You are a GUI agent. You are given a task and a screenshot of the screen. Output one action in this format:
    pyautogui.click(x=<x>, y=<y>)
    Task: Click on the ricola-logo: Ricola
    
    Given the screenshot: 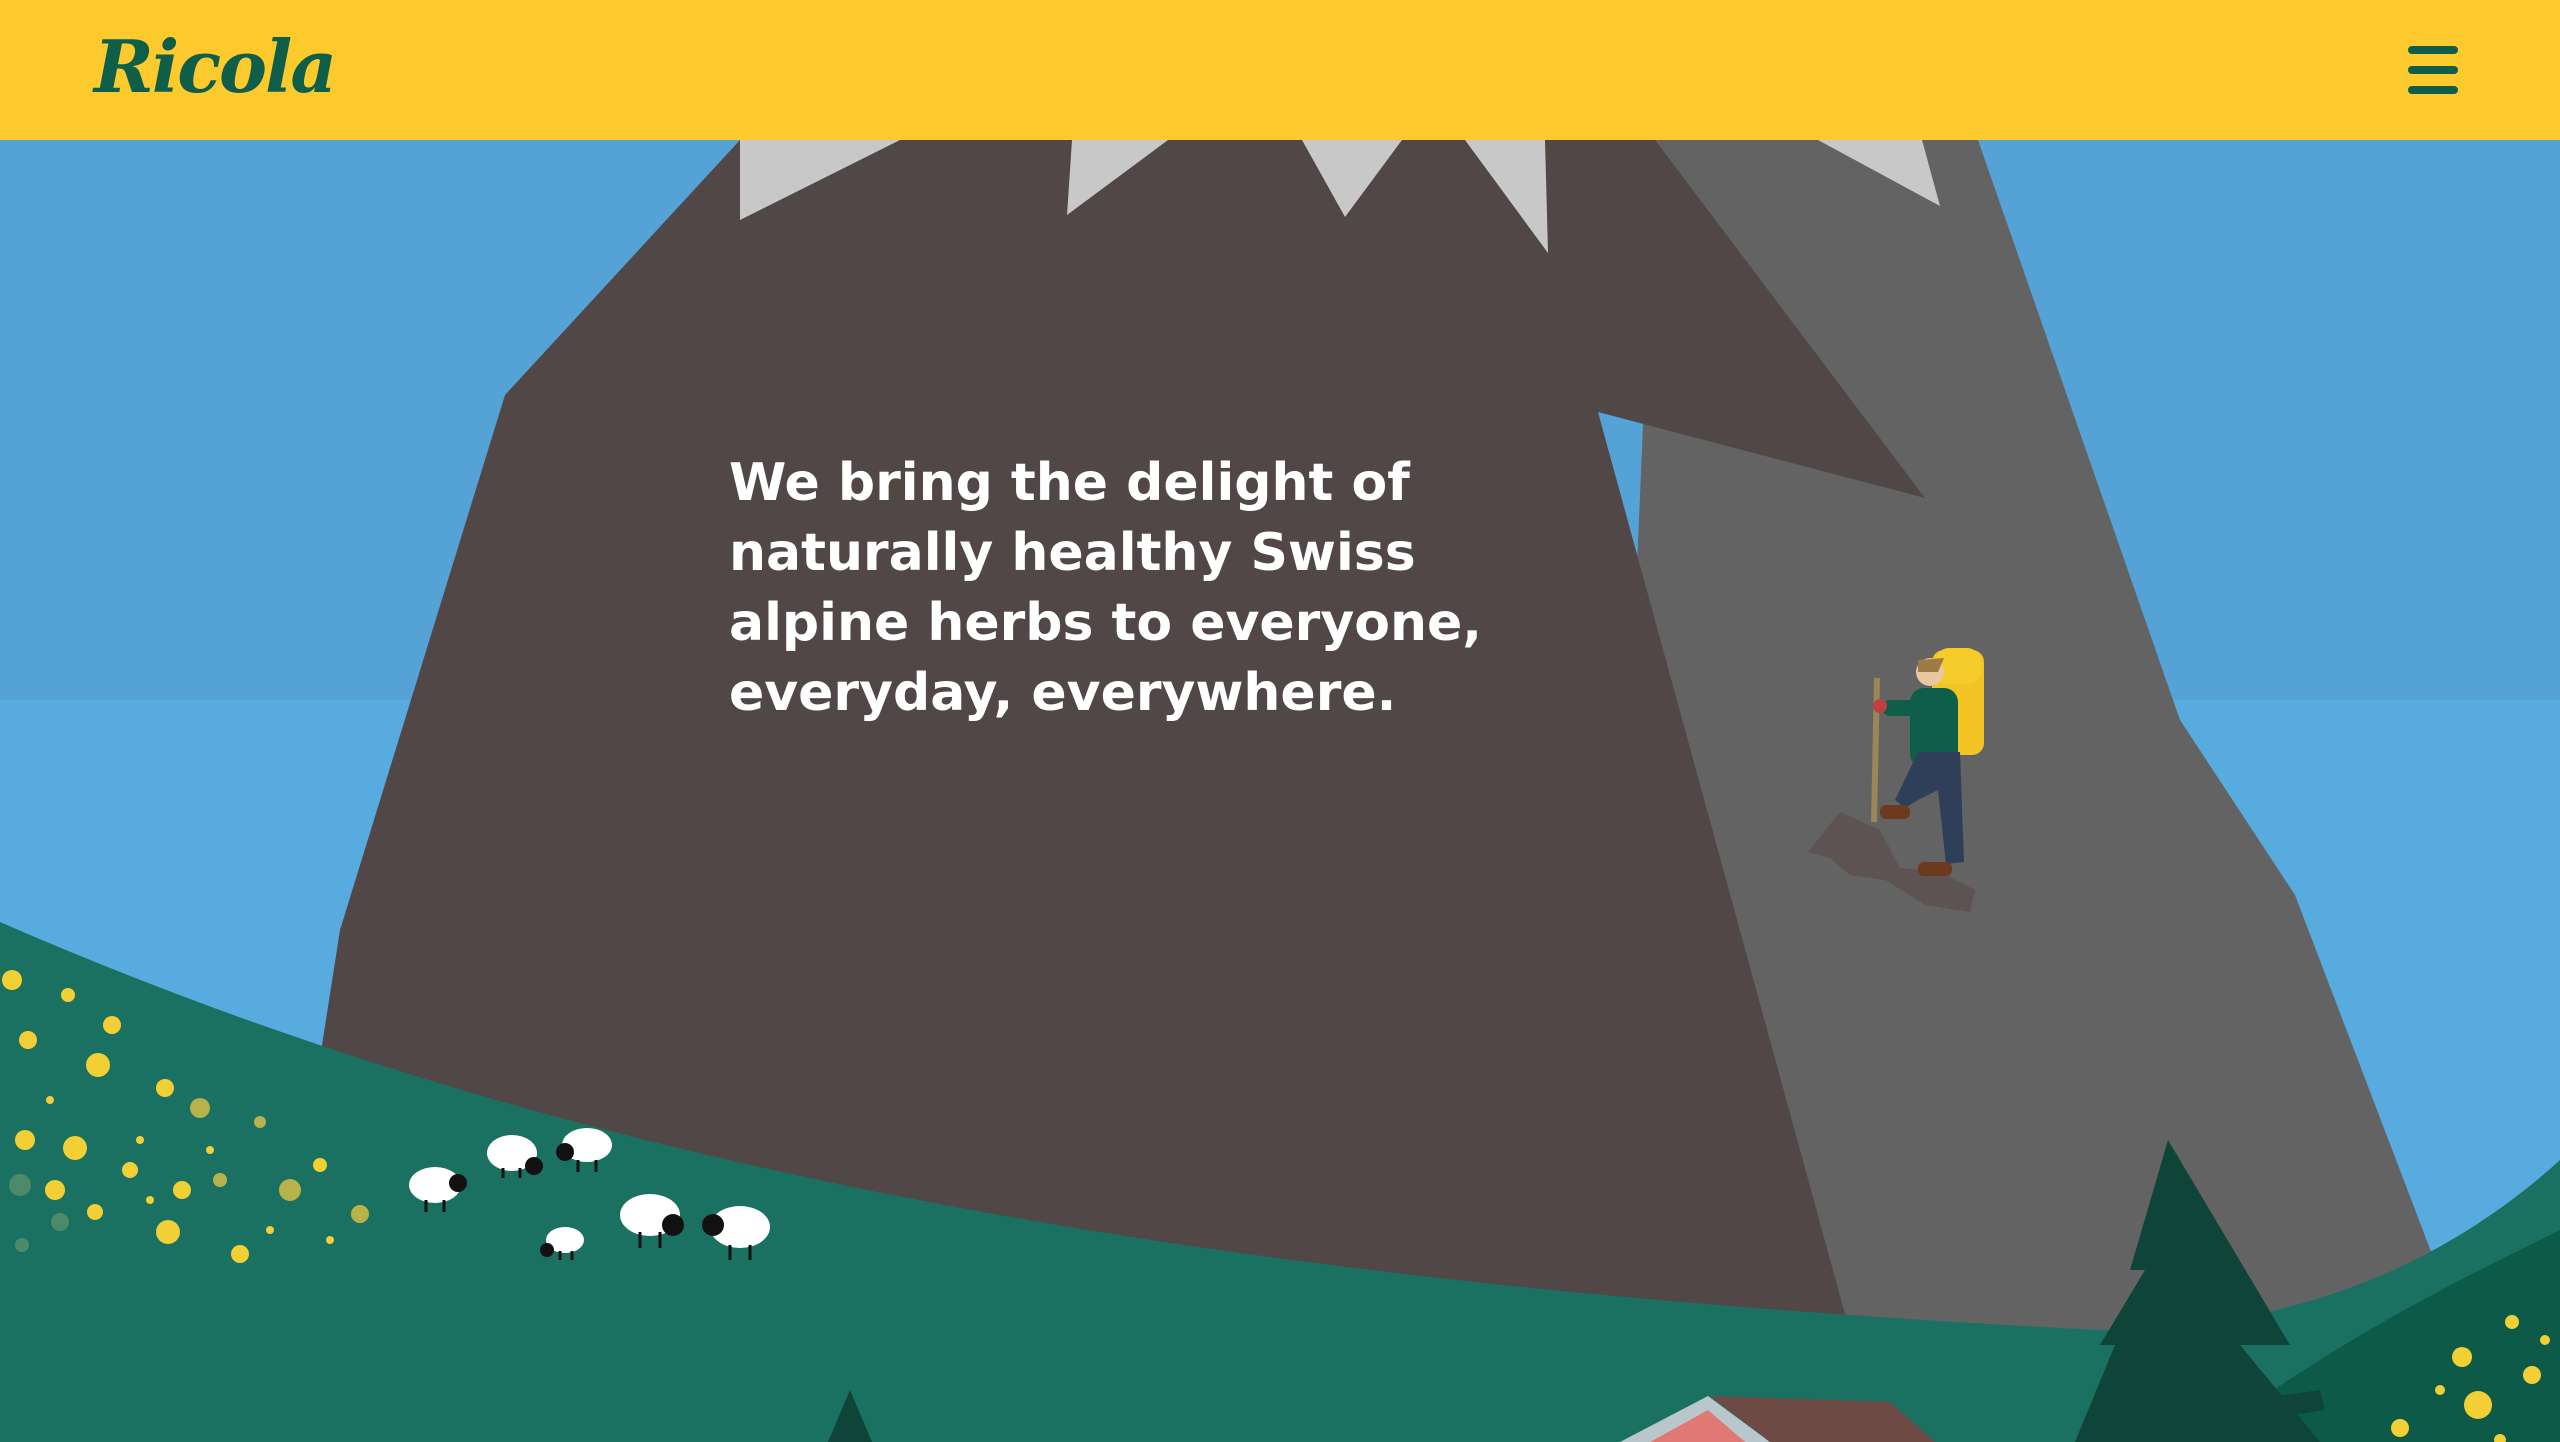 What is the action you would take?
    pyautogui.click(x=215, y=66)
    